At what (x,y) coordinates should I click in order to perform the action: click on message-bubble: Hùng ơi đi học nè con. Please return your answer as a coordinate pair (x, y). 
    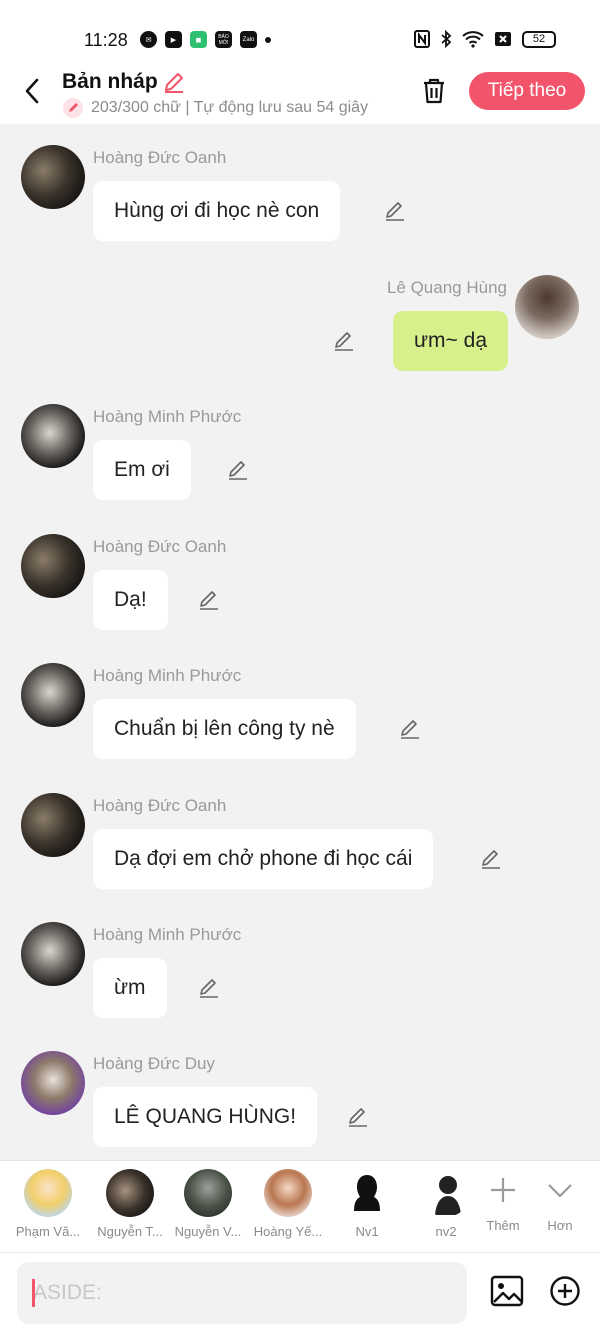
    Looking at the image, I should click on (217, 211).